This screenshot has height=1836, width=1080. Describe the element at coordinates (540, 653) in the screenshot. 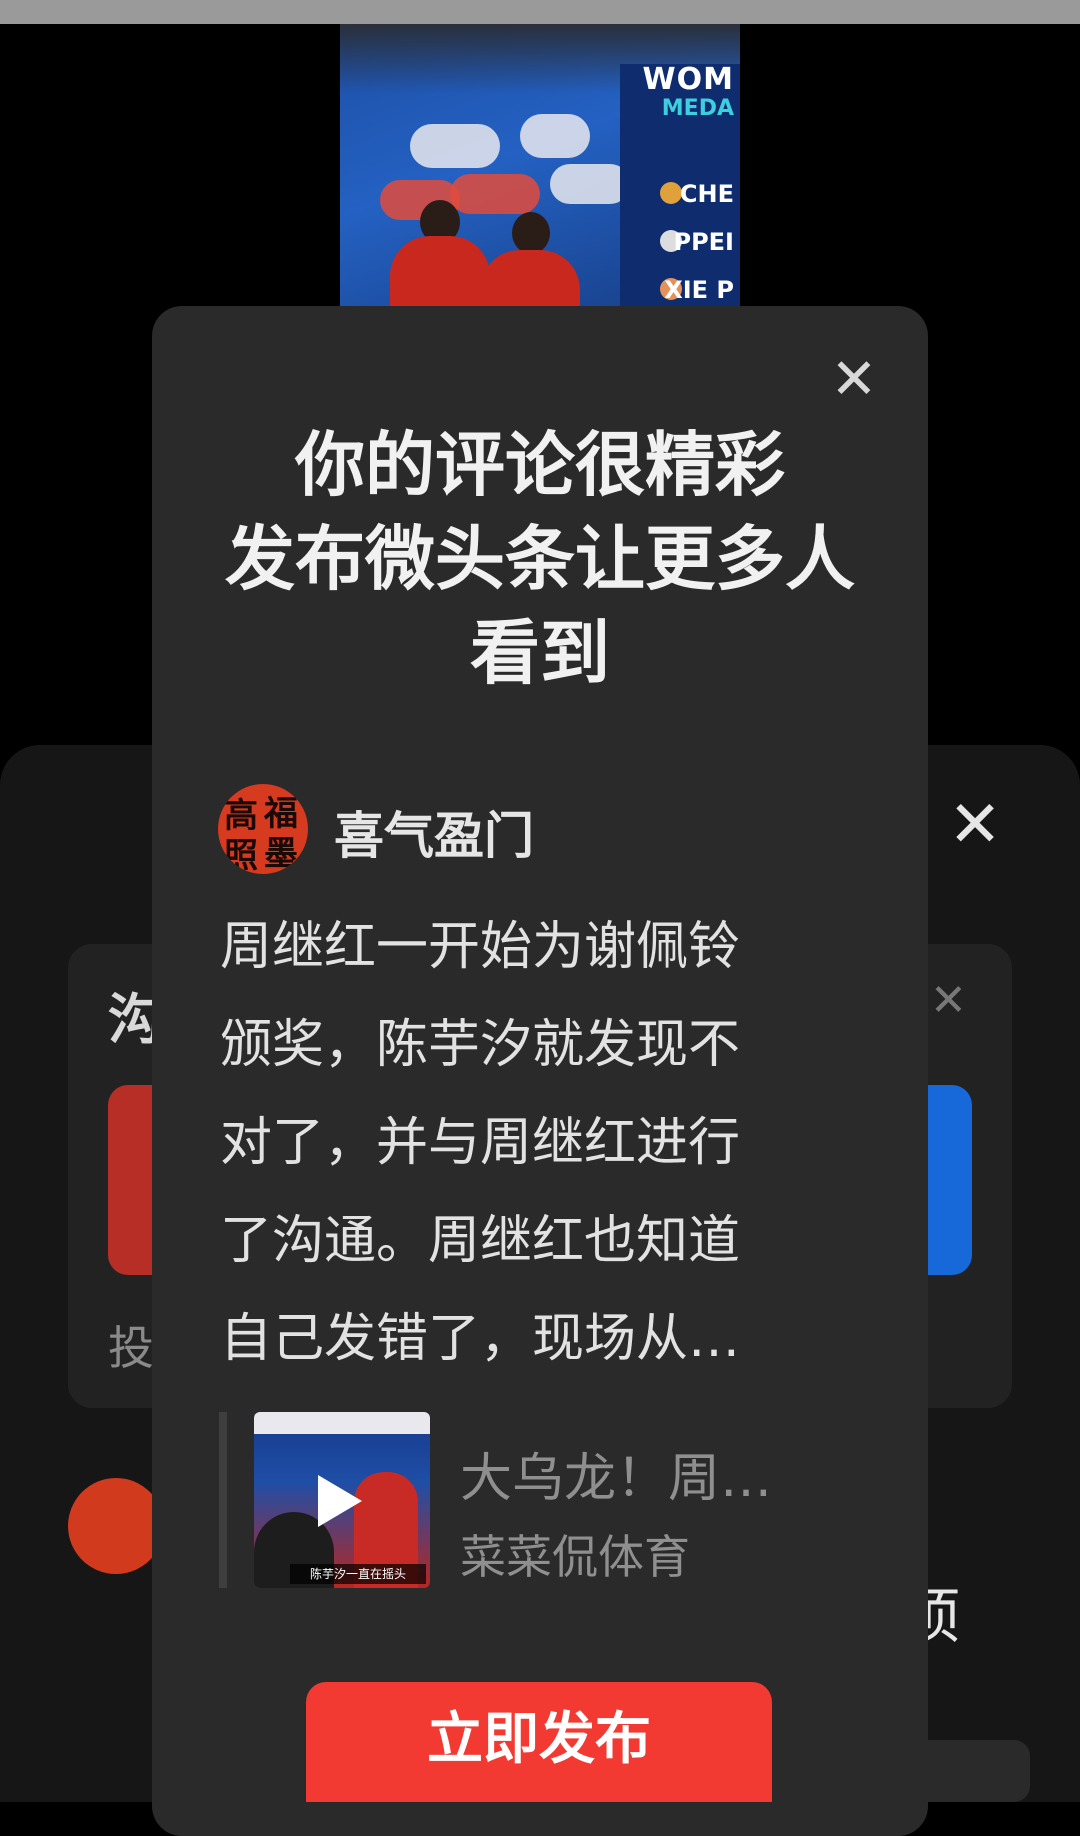

I see `dialog-title-line: 看到` at that location.